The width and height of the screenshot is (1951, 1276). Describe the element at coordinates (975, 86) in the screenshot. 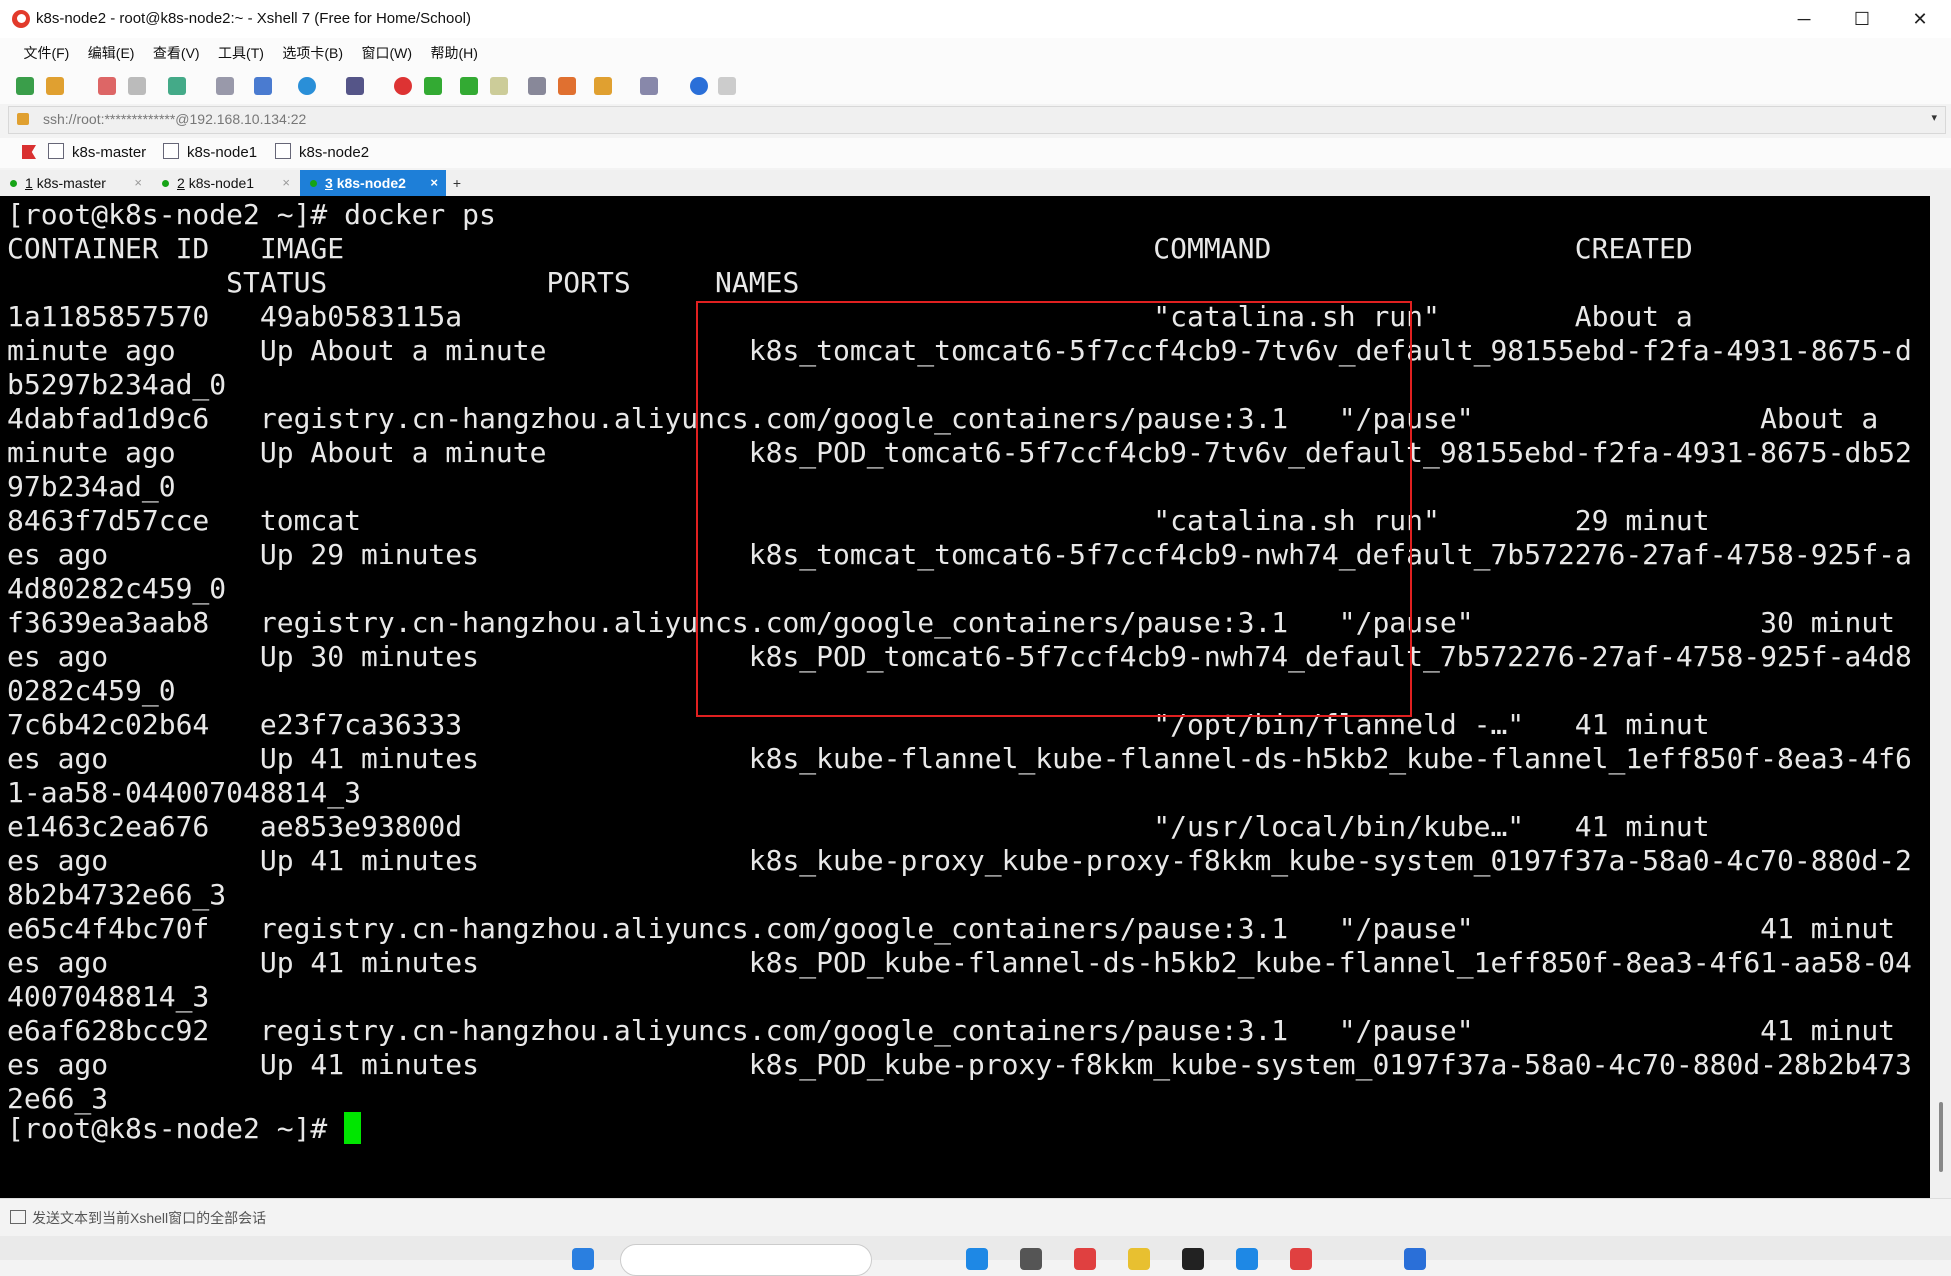

I see `toolbar` at that location.